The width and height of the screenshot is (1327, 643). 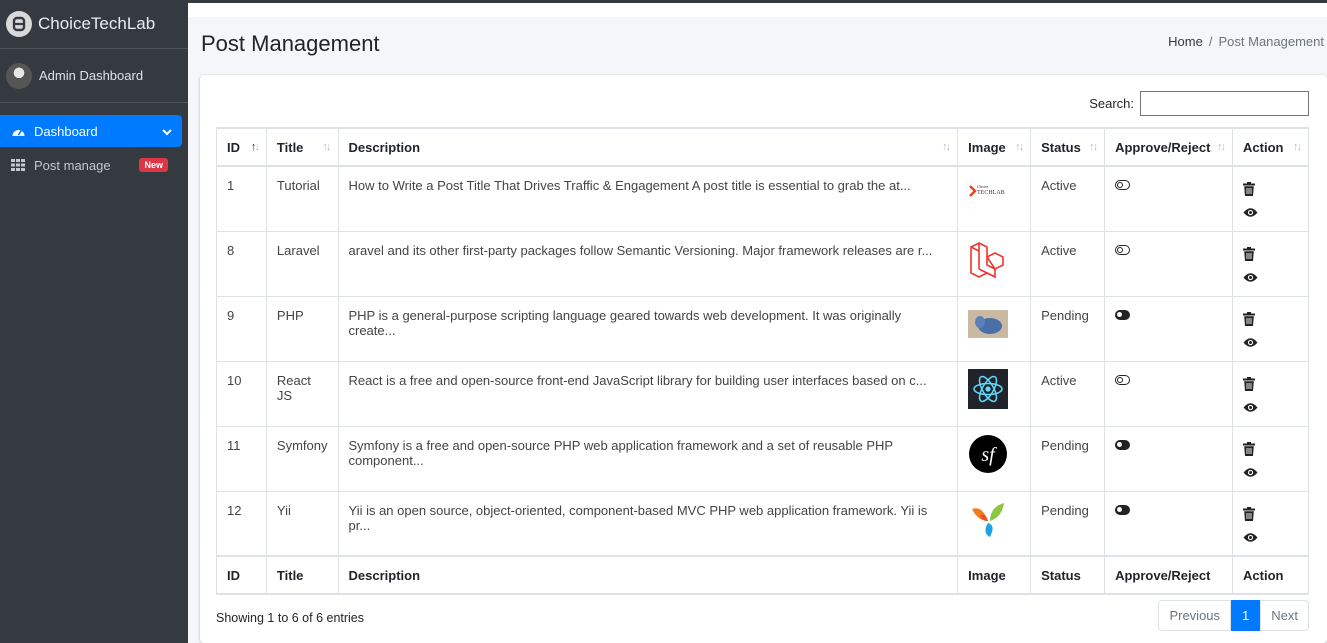 What do you see at coordinates (241, 328) in the screenshot?
I see `cell-id: 9` at bounding box center [241, 328].